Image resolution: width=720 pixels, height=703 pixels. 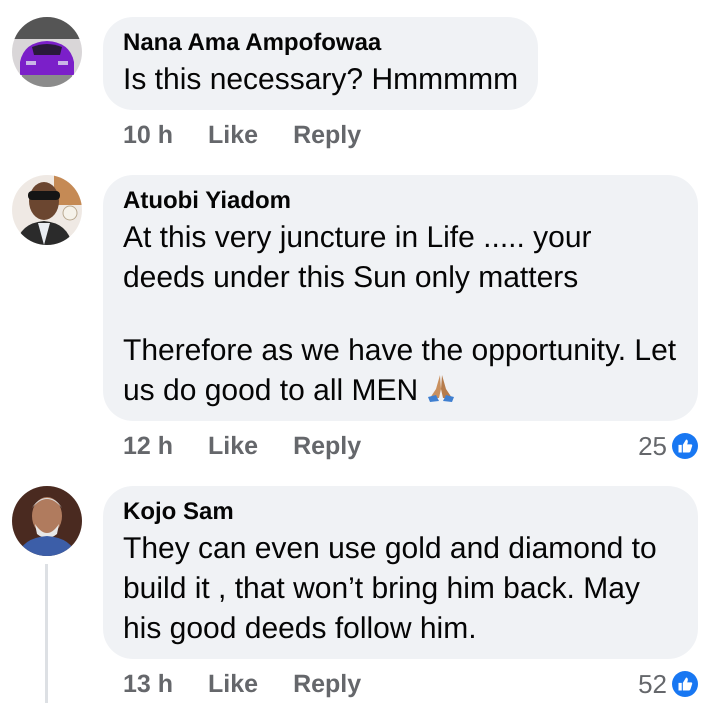 I want to click on reaction-count: 52, so click(x=652, y=684).